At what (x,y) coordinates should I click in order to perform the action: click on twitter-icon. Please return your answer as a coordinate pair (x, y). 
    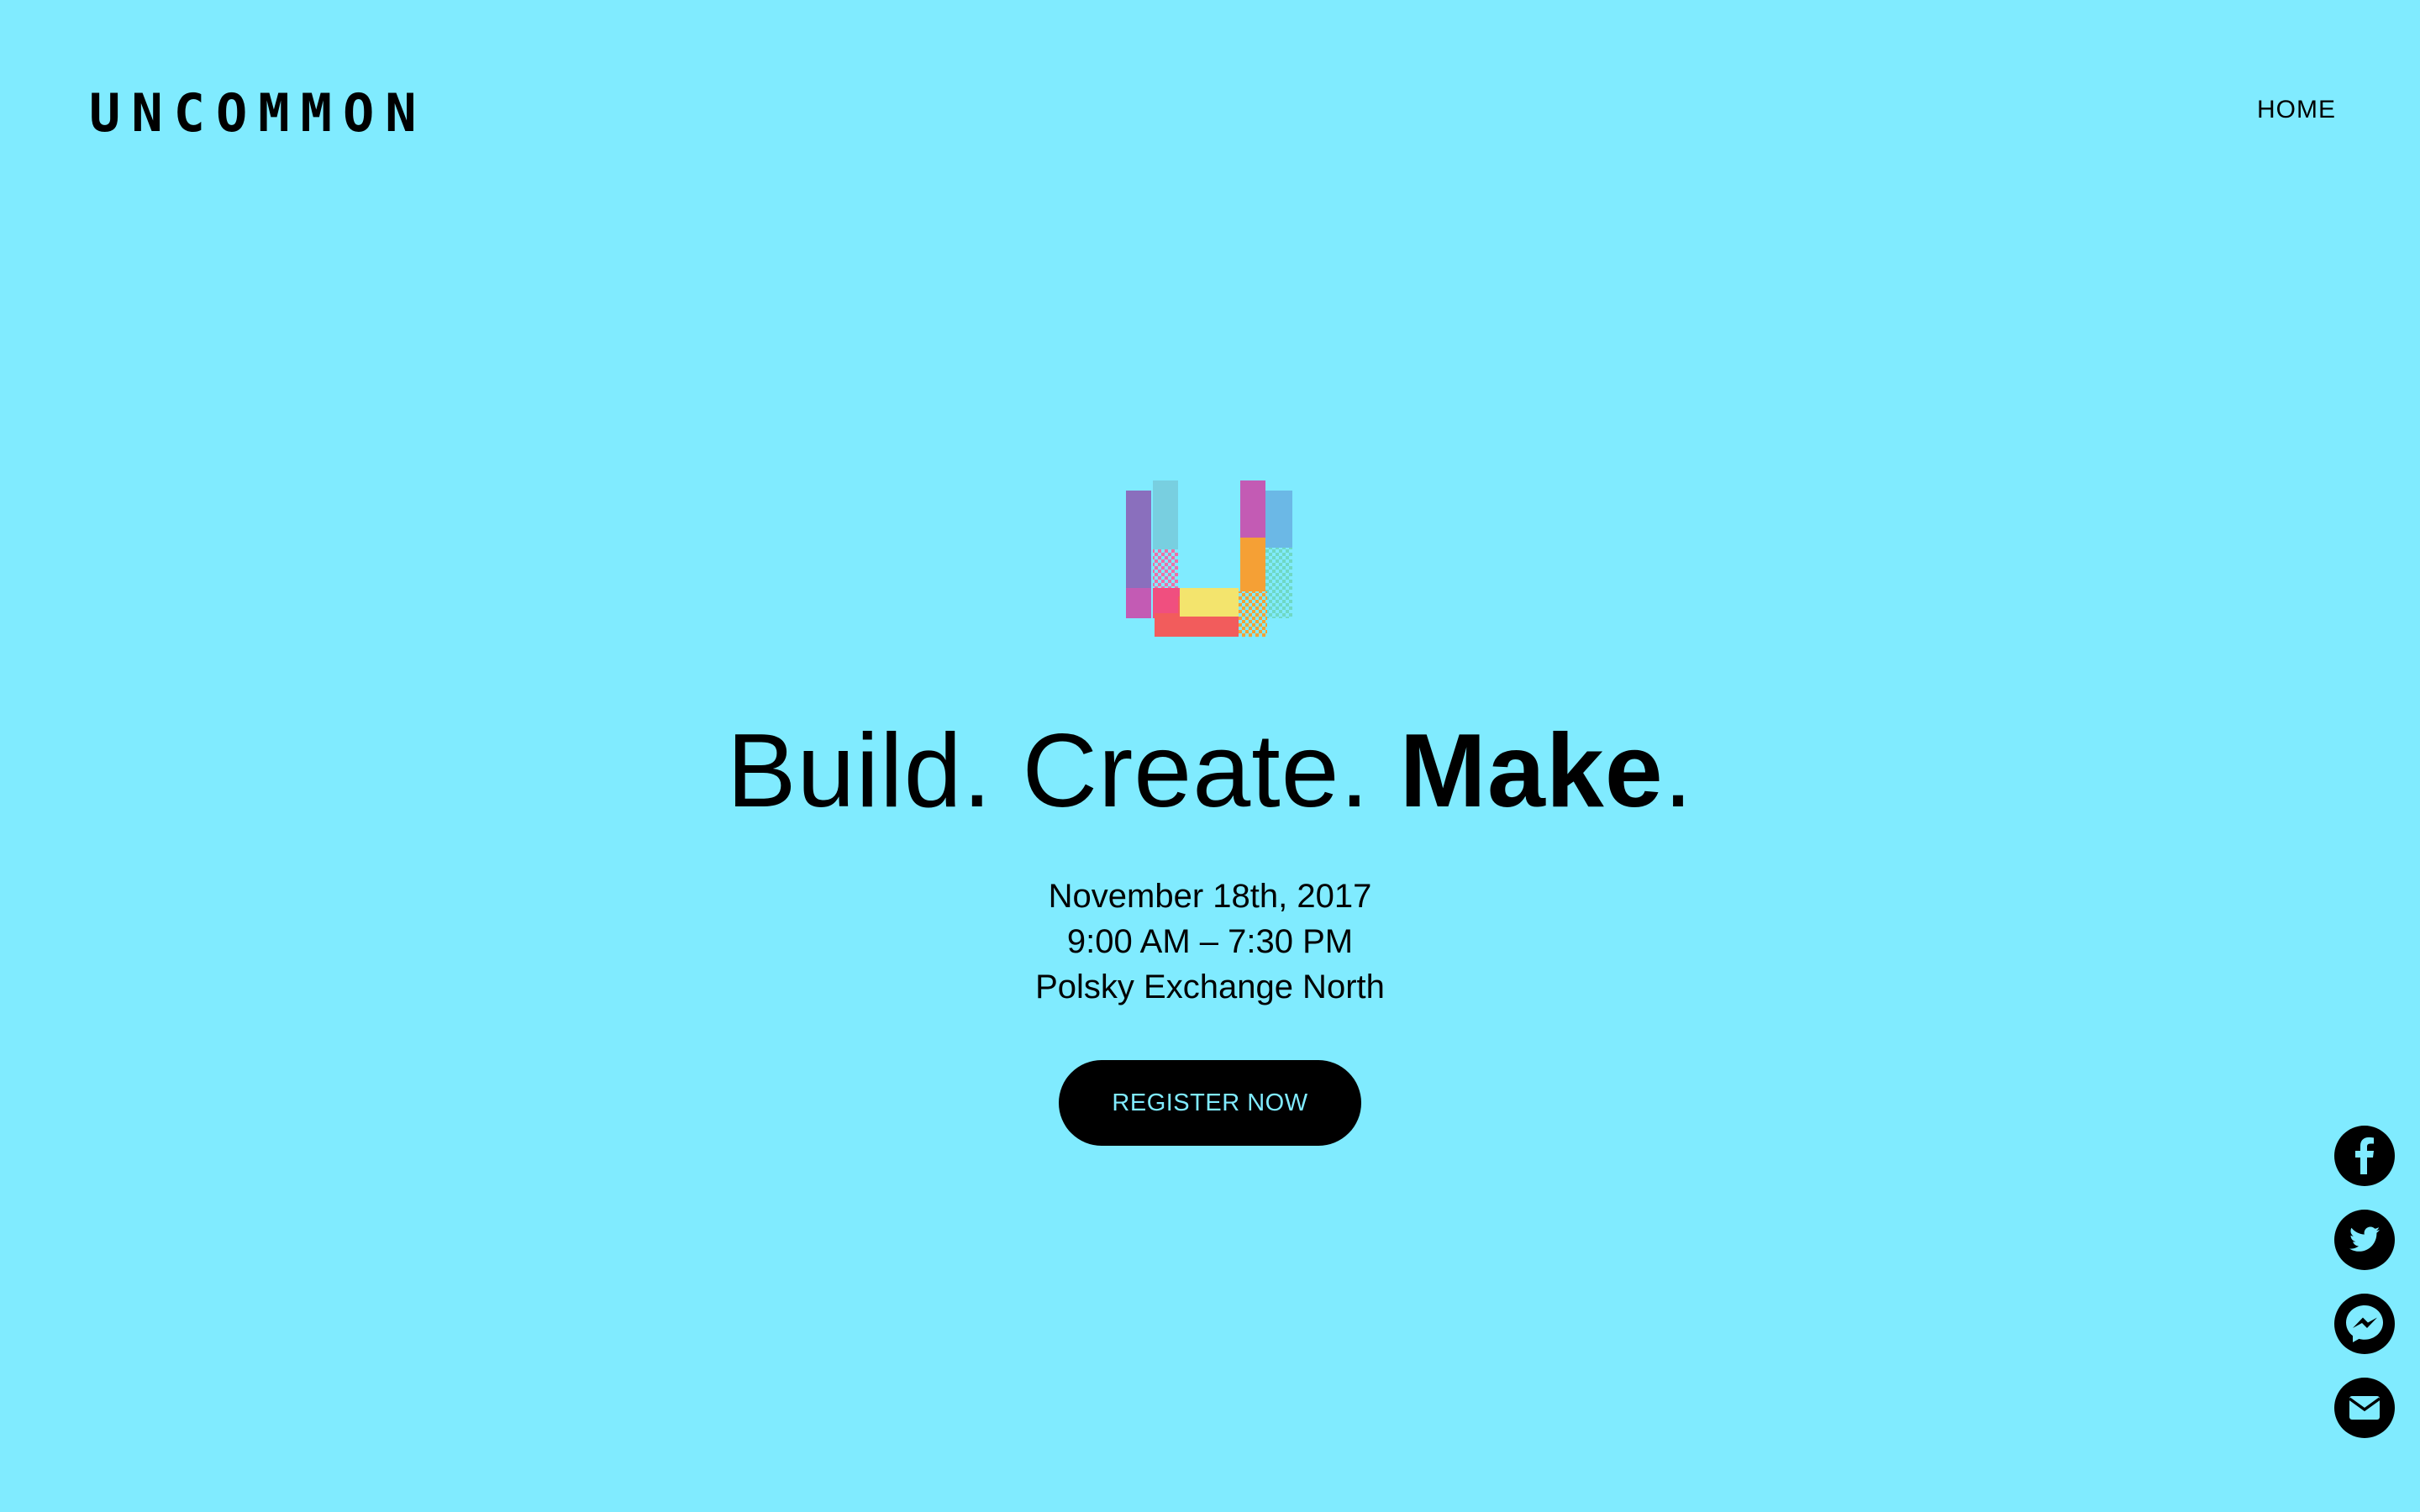
    Looking at the image, I should click on (2364, 1239).